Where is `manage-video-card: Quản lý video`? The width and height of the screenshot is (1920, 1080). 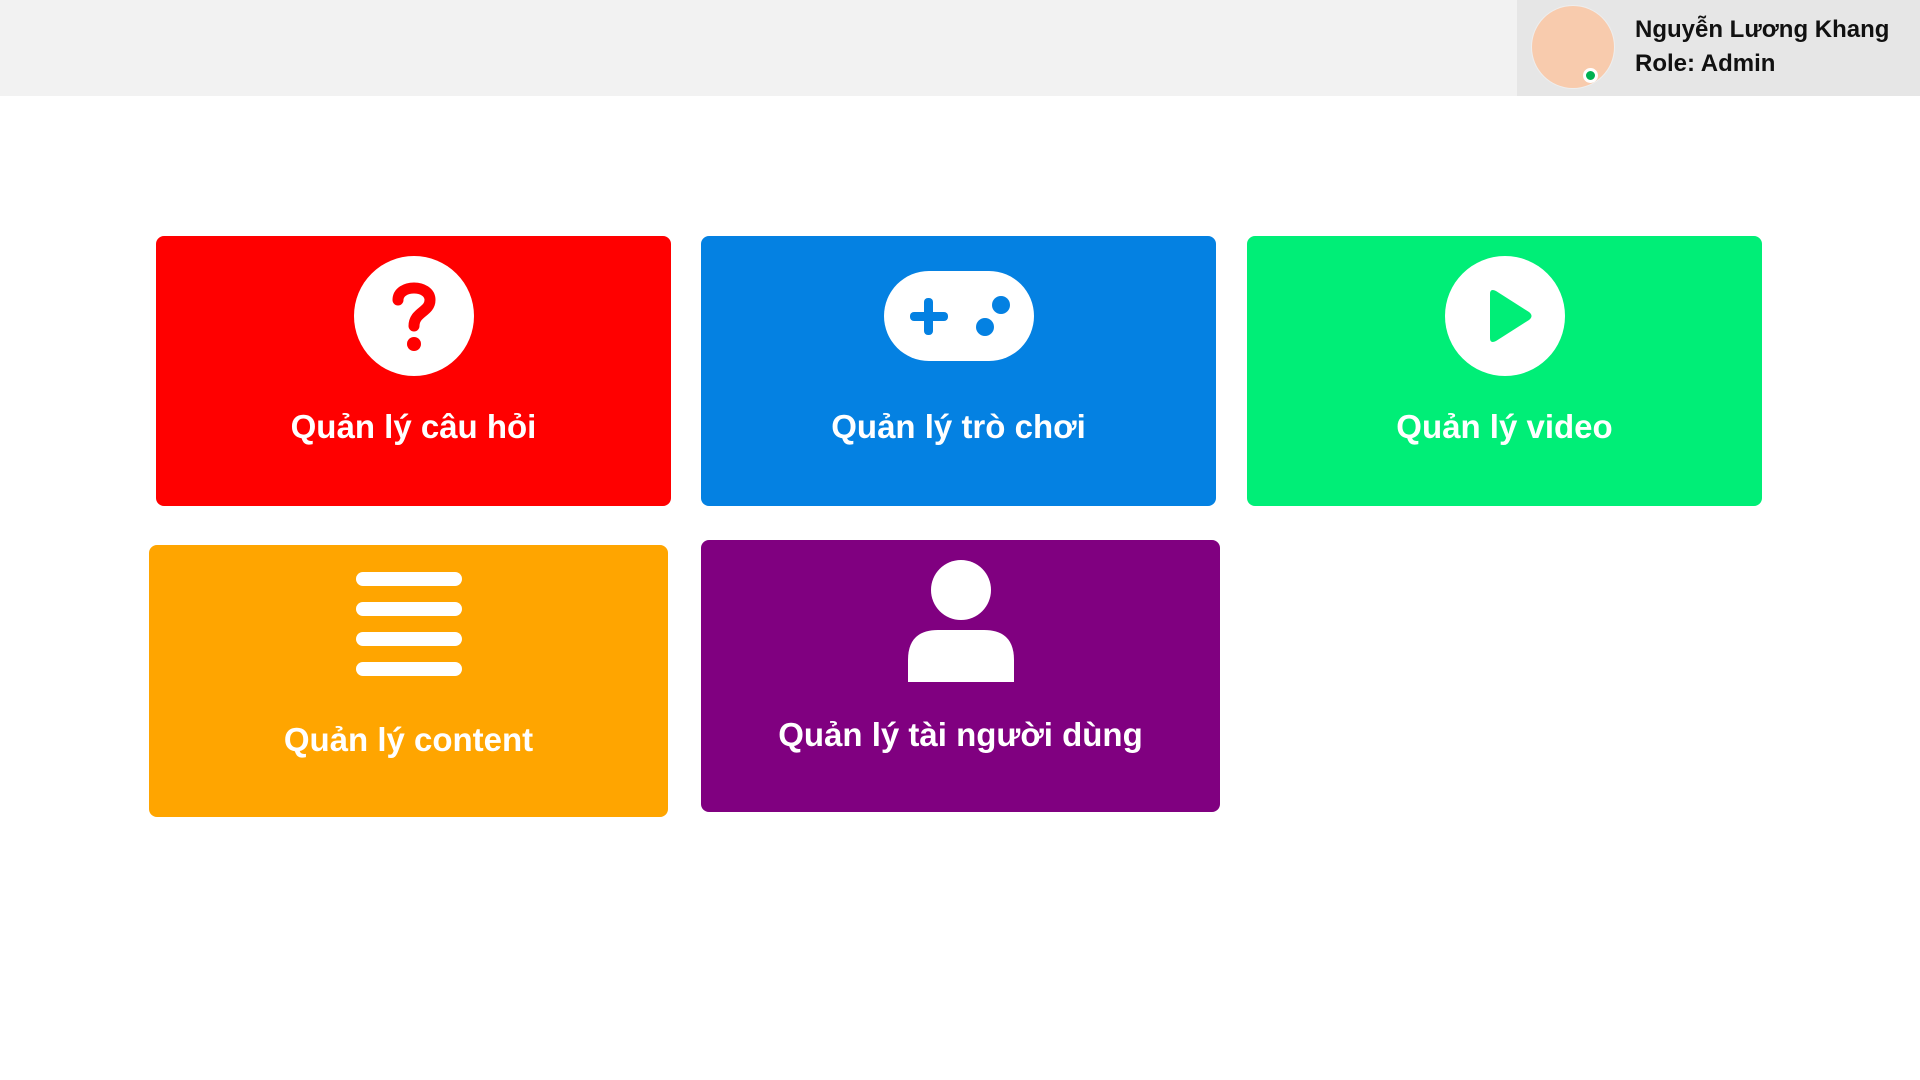 manage-video-card: Quản lý video is located at coordinates (1504, 371).